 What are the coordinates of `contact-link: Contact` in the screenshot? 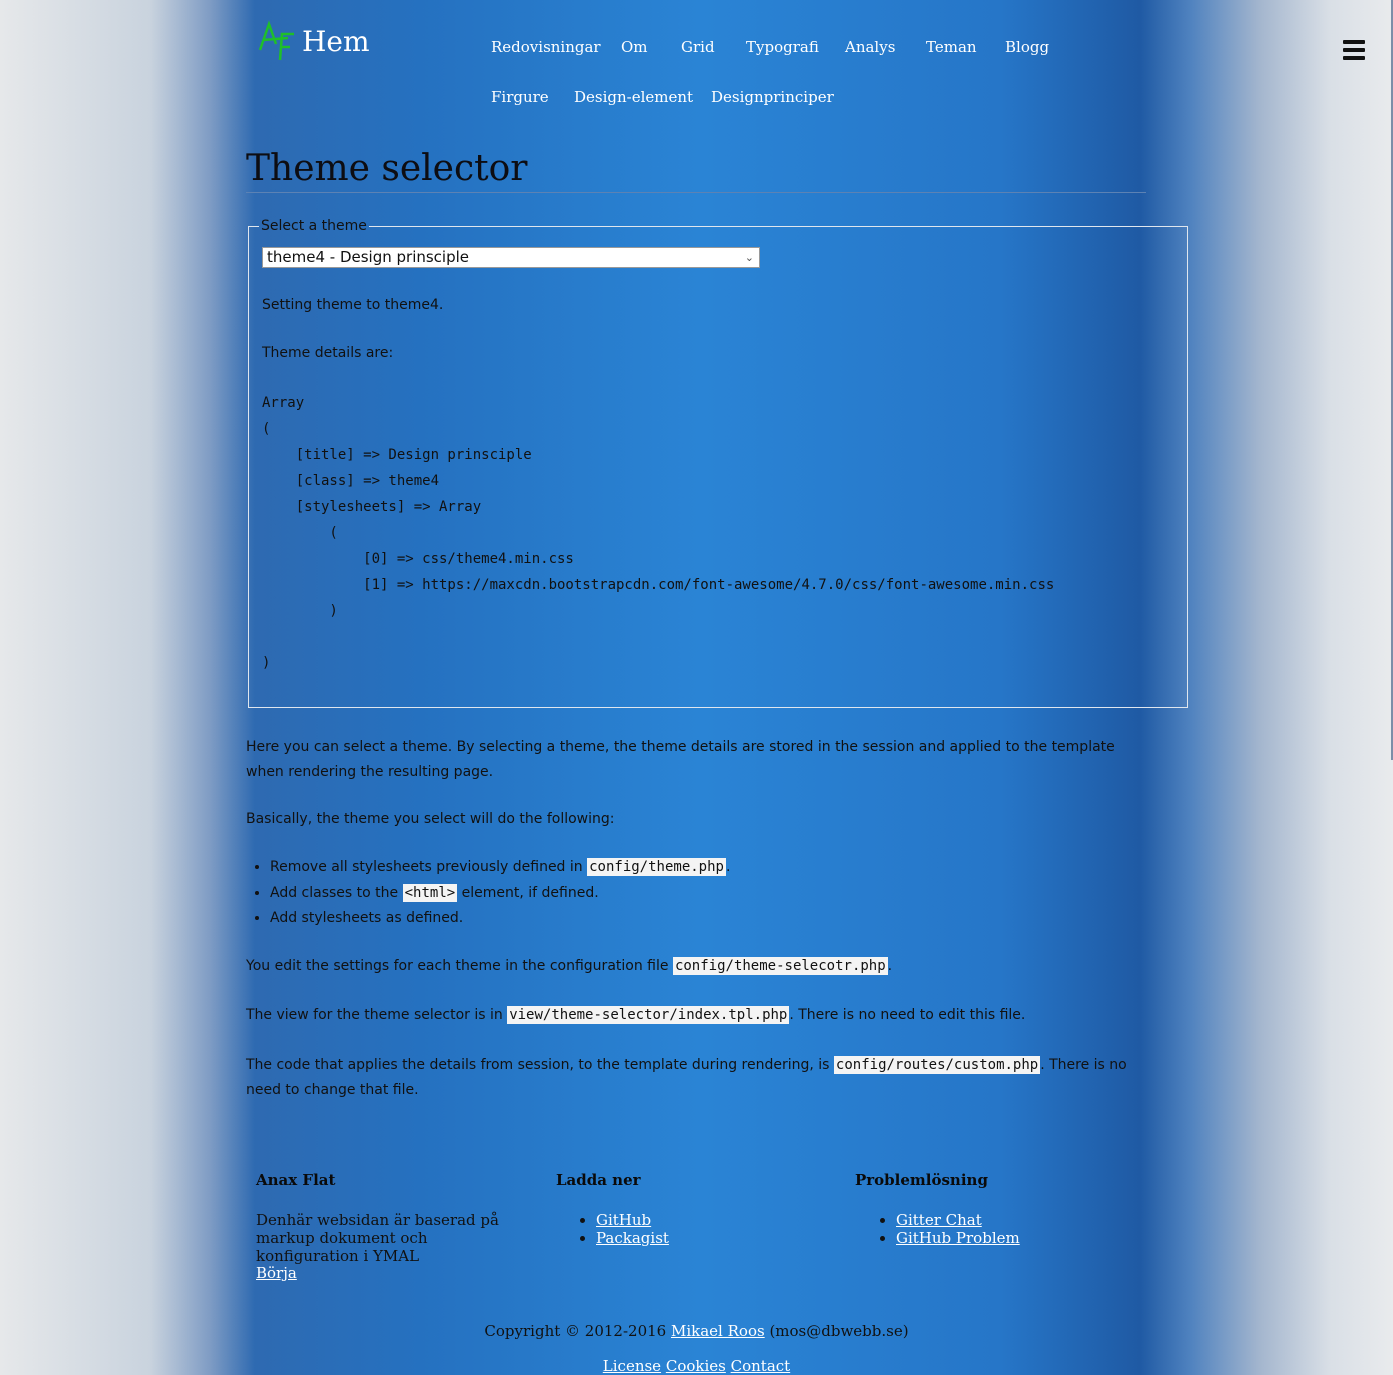 It's located at (761, 1366).